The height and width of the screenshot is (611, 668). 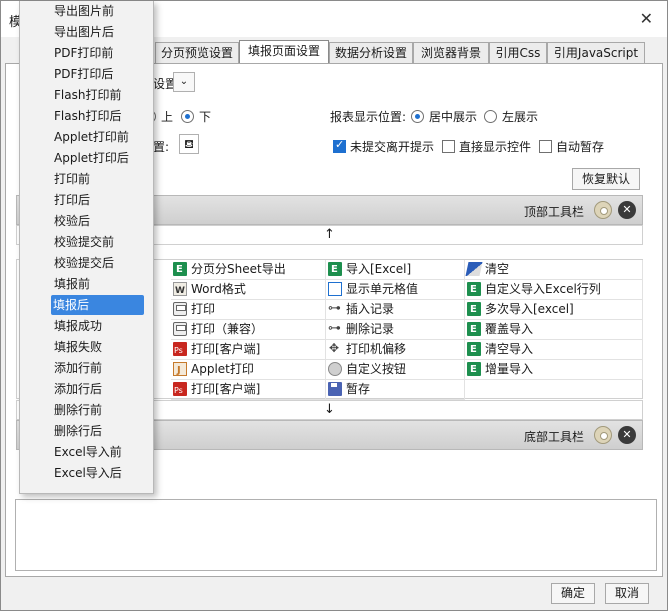 I want to click on bottom-toolbar-label: 底部工具栏, so click(x=553, y=437).